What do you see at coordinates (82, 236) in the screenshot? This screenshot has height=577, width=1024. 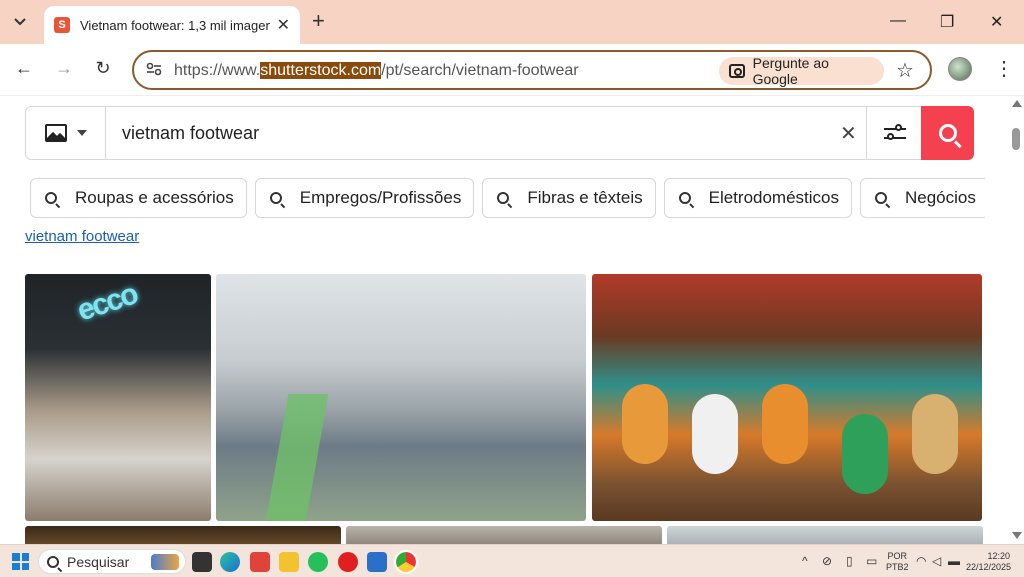 I see `related-search-link: vietnam footwear` at bounding box center [82, 236].